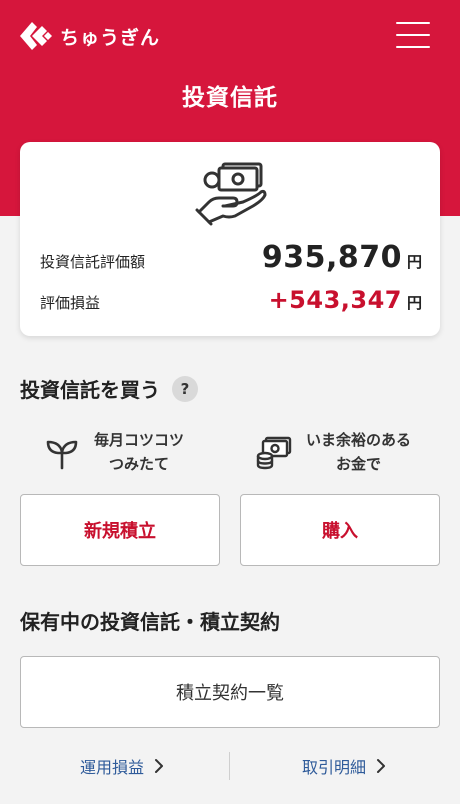  Describe the element at coordinates (139, 440) in the screenshot. I see `feature-monthly-line1: 毎月コツコツ` at that location.